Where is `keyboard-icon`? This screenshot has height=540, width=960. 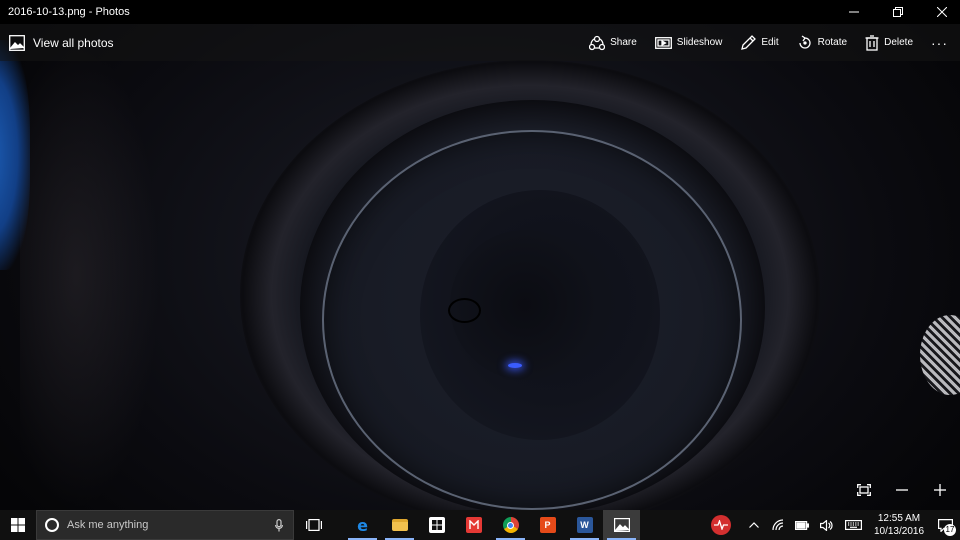 keyboard-icon is located at coordinates (853, 525).